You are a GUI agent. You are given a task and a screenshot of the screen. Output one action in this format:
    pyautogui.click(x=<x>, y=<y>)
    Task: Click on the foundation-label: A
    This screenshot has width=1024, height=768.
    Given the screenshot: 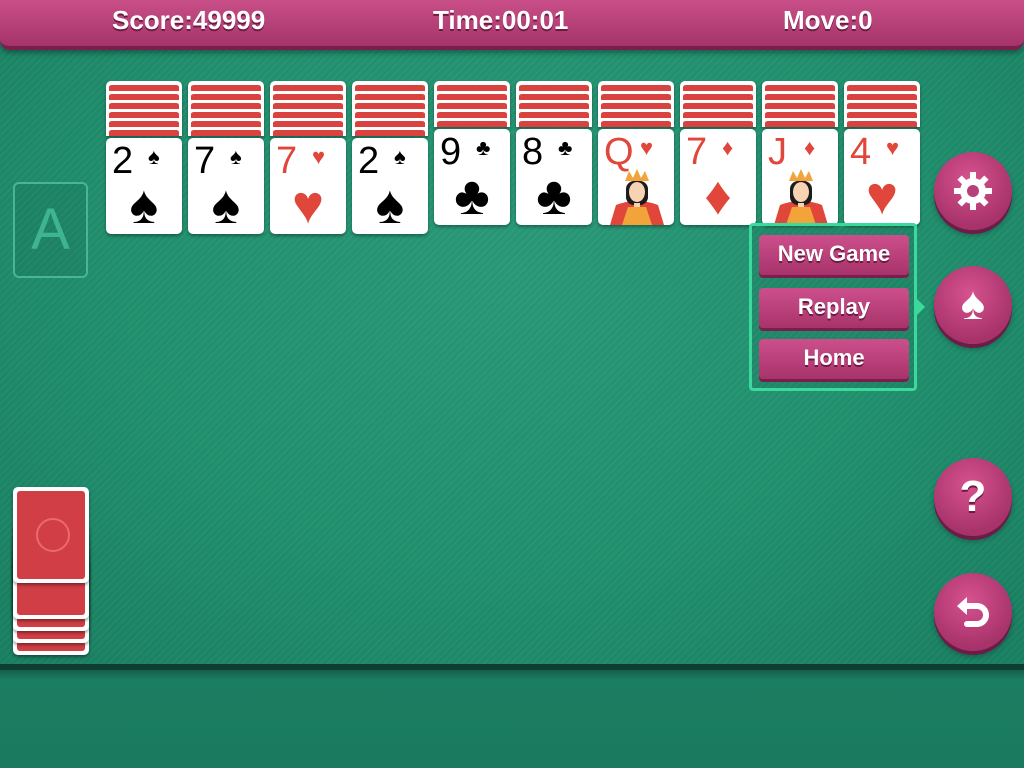 What is the action you would take?
    pyautogui.click(x=50, y=229)
    